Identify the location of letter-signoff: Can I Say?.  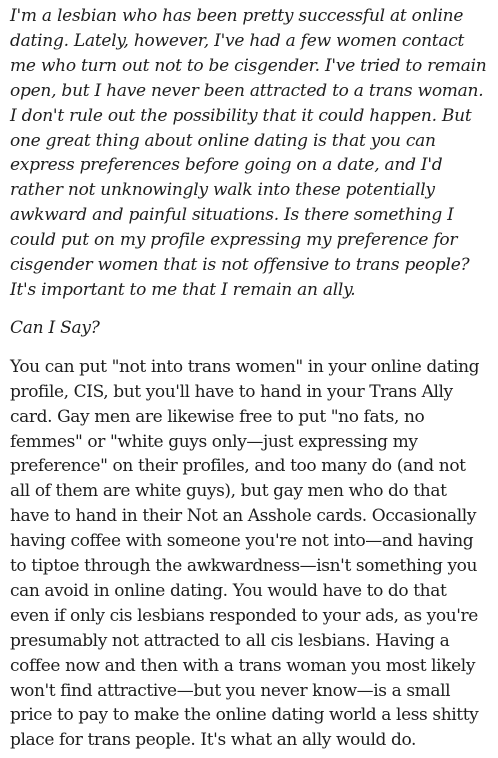
(55, 327).